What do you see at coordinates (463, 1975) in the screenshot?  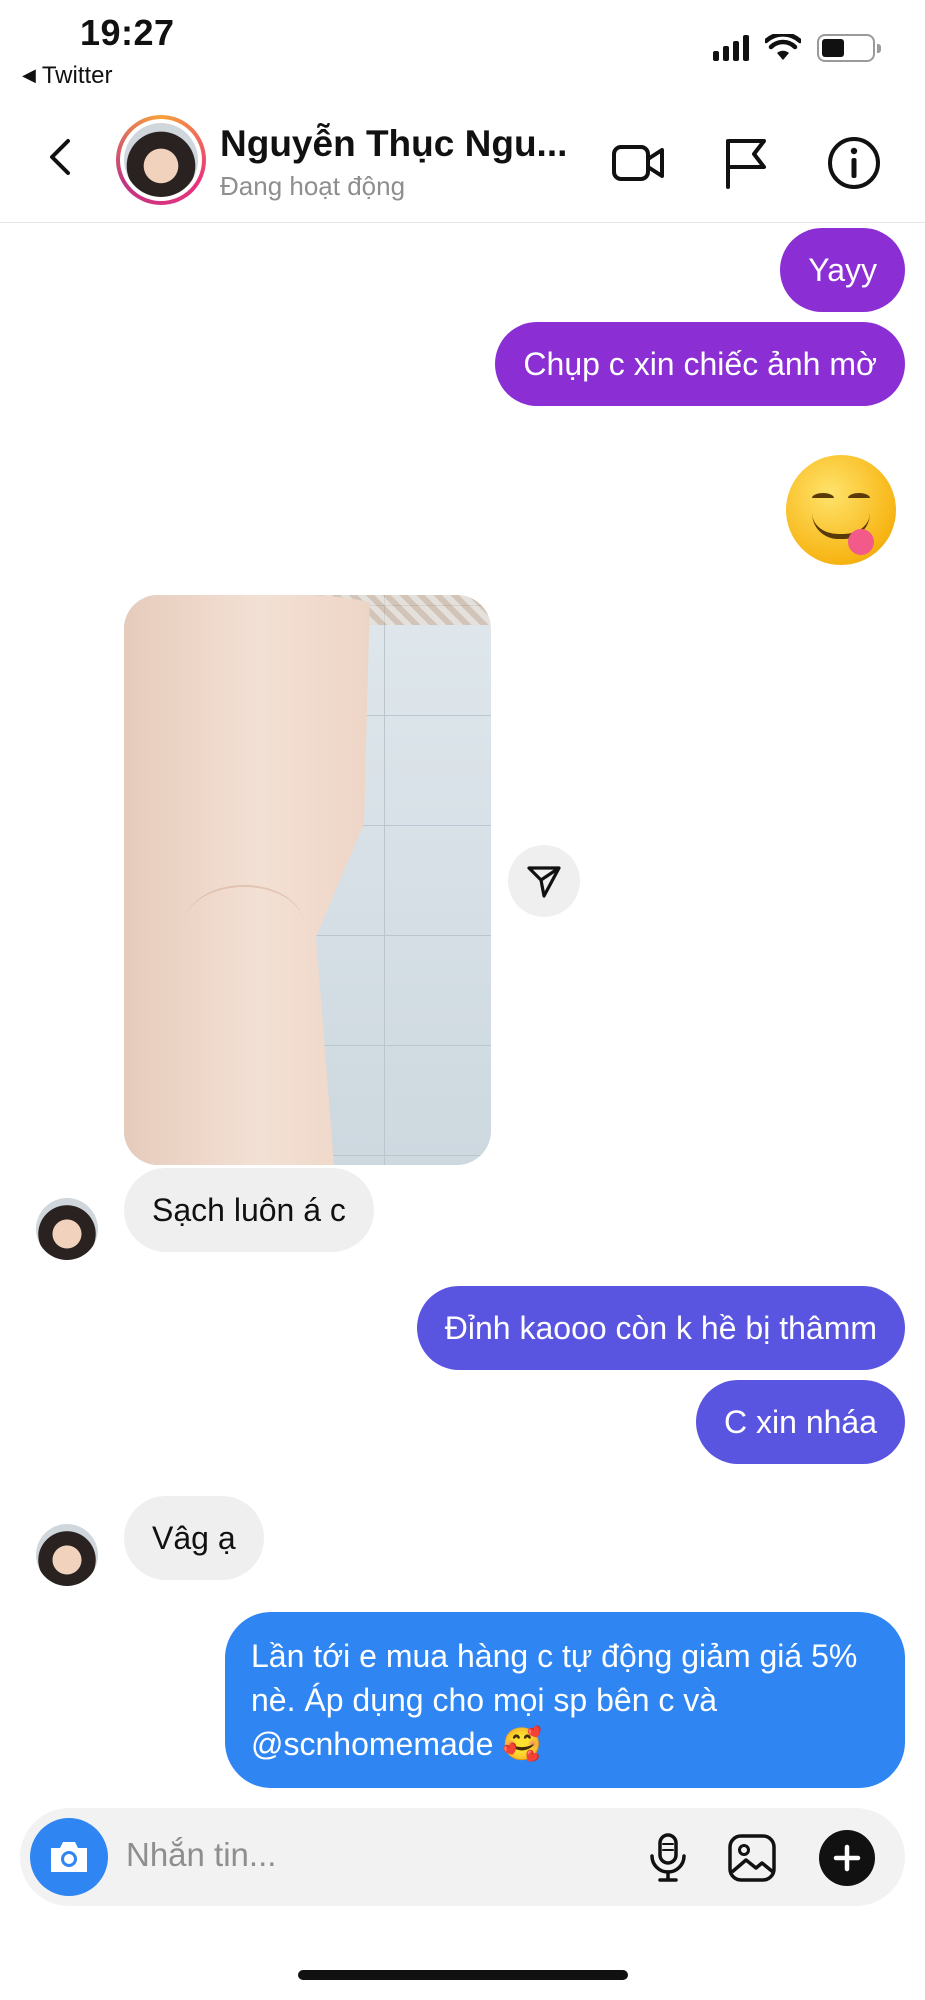 I see `home-indicator` at bounding box center [463, 1975].